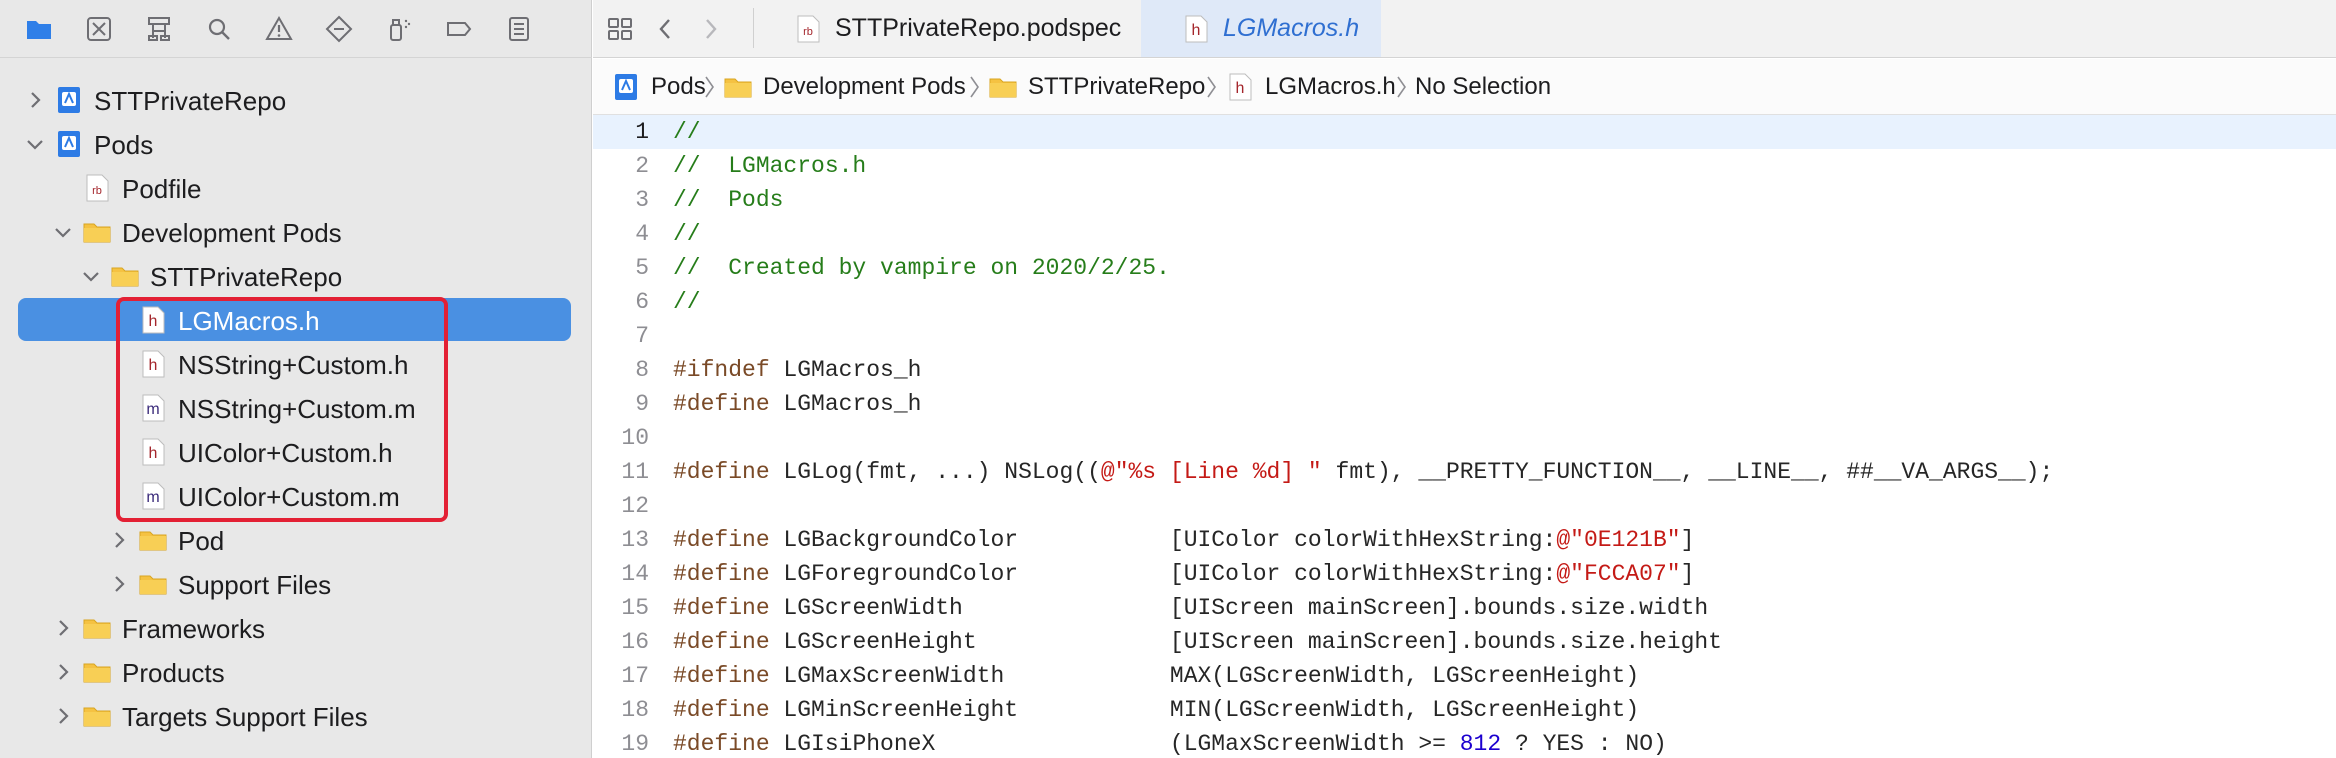 The height and width of the screenshot is (758, 2336). I want to click on code-line: 8 #ifndef LGMacros_h, so click(1464, 370).